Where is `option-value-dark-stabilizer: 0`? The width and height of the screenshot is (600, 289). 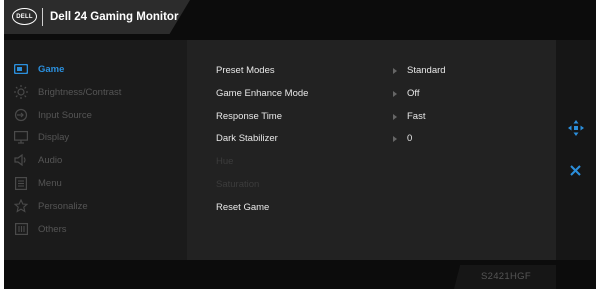
option-value-dark-stabilizer: 0 is located at coordinates (410, 138).